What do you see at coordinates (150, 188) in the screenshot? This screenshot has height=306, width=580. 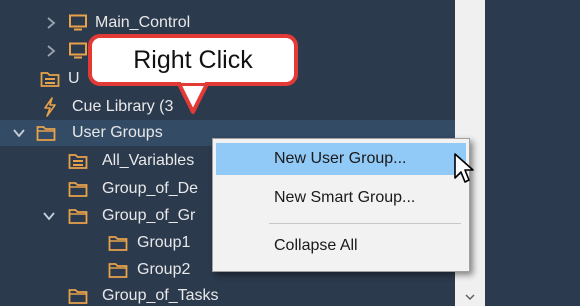 I see `tree-item-label: Group_of_De` at bounding box center [150, 188].